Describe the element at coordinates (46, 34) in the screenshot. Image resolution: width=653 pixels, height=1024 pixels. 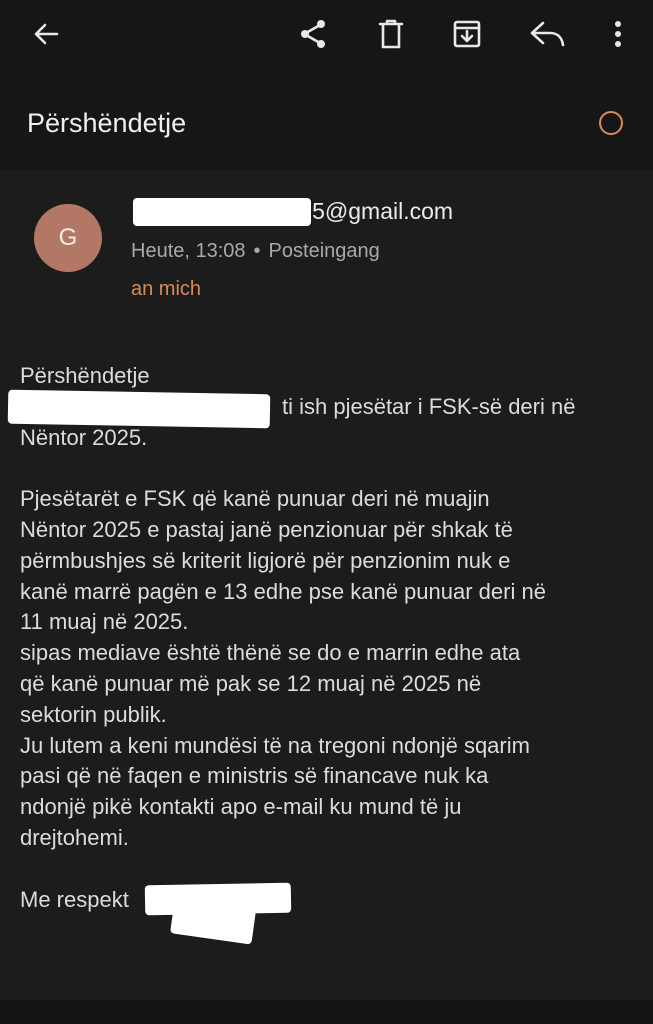
I see `back-arrow-icon` at that location.